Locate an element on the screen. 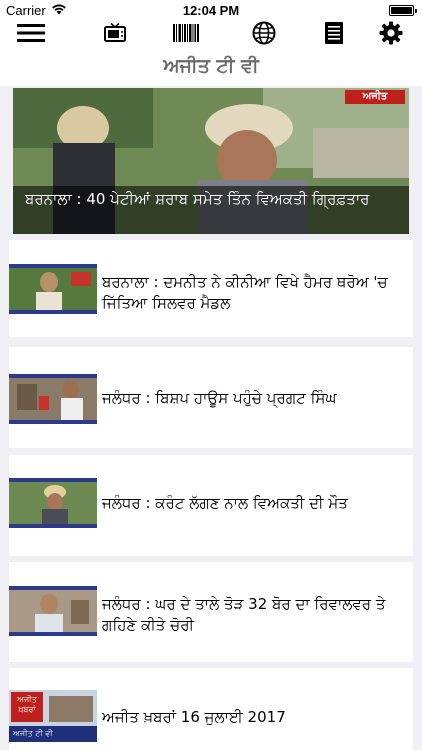 Image resolution: width=422 pixels, height=750 pixels. gear-icon is located at coordinates (391, 33).